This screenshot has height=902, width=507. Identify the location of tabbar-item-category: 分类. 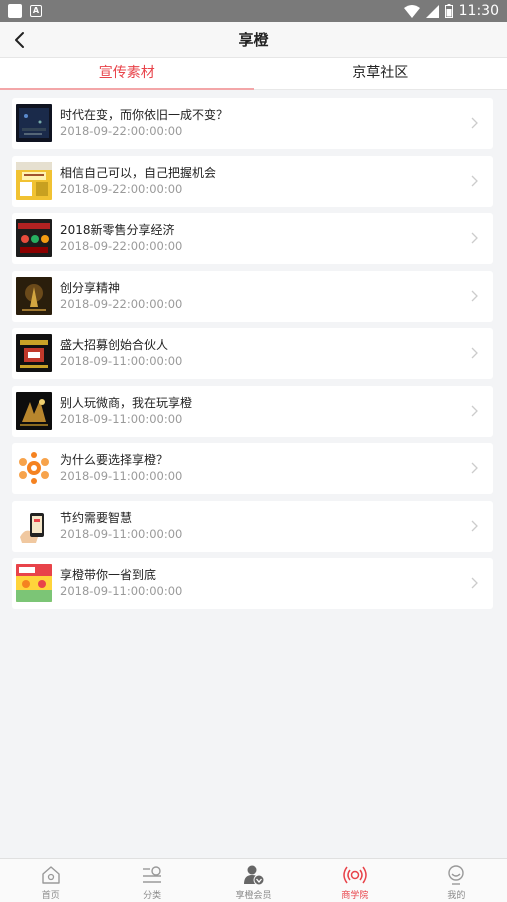
(151, 880).